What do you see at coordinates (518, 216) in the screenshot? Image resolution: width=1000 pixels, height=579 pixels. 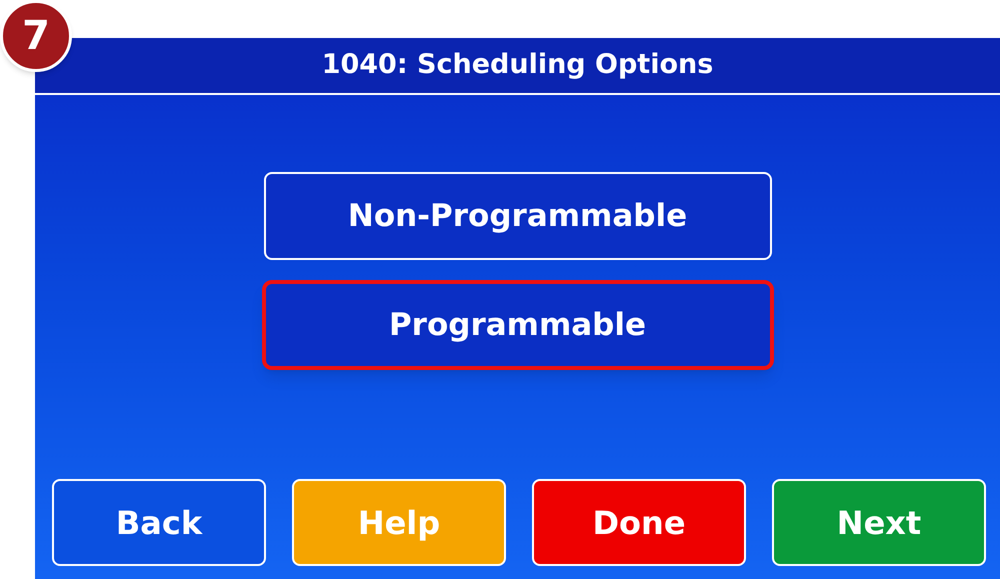 I see `option-button: Non-Programmable` at bounding box center [518, 216].